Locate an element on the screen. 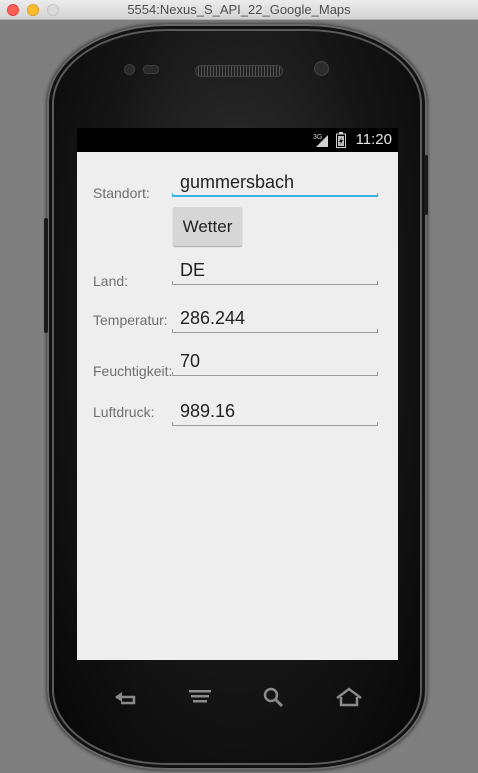 The image size is (478, 773). earpiece-speaker is located at coordinates (239, 71).